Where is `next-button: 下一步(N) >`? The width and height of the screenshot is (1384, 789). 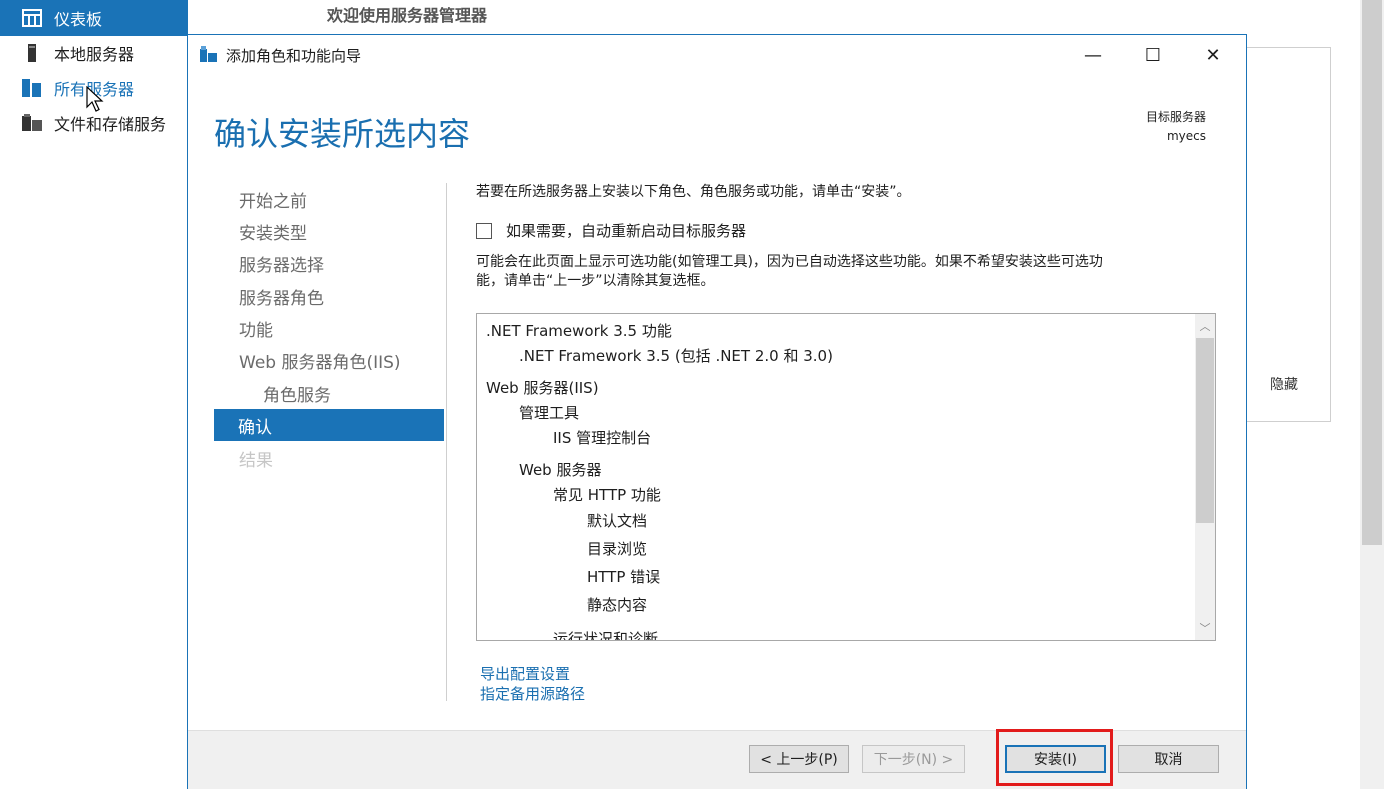
next-button: 下一步(N) > is located at coordinates (913, 759).